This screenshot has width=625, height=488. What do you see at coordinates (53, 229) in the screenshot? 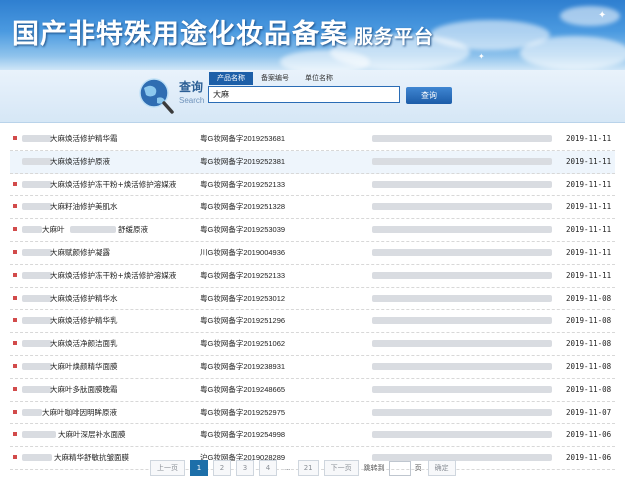
I see `product-name: 大麻叶` at bounding box center [53, 229].